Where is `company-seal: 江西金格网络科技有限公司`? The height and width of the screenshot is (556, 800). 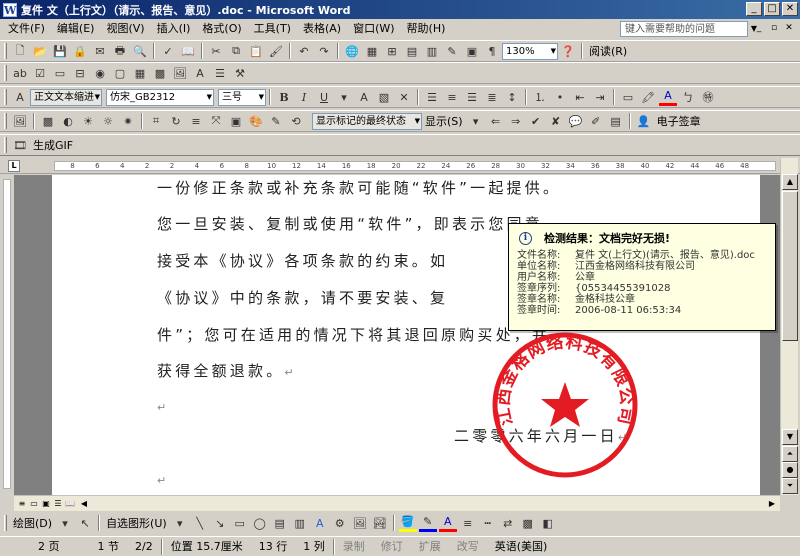
company-seal: 江西金格网络科技有限公司 is located at coordinates (565, 405).